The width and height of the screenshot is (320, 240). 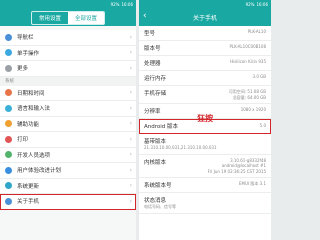 What do you see at coordinates (86, 17) in the screenshot?
I see `tab-all-settings: 全部设置` at bounding box center [86, 17].